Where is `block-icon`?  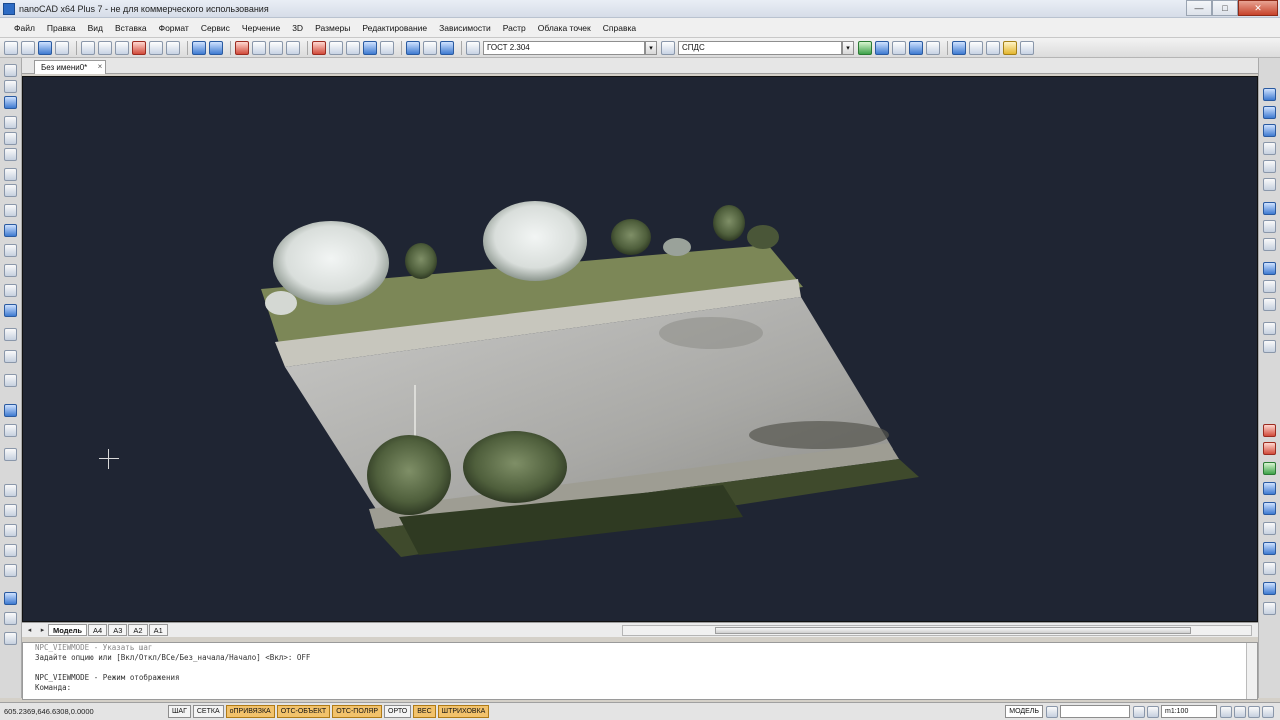
block-icon is located at coordinates (10, 290).